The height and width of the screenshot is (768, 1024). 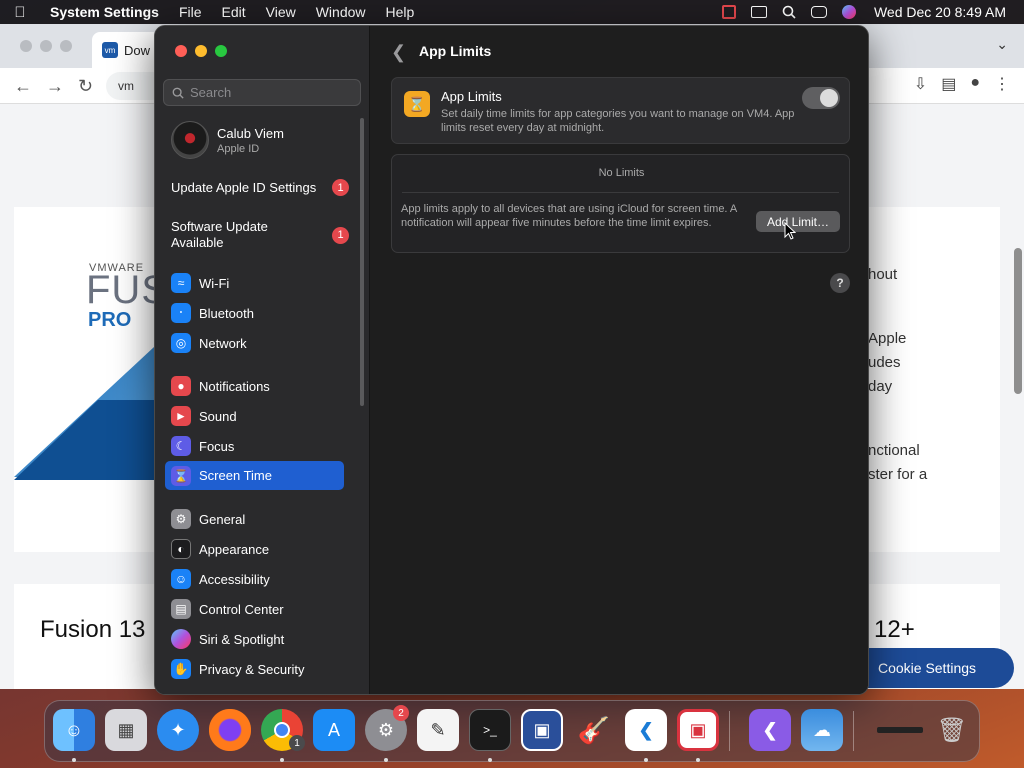 What do you see at coordinates (698, 730) in the screenshot?
I see `parallels-icon: ▣` at bounding box center [698, 730].